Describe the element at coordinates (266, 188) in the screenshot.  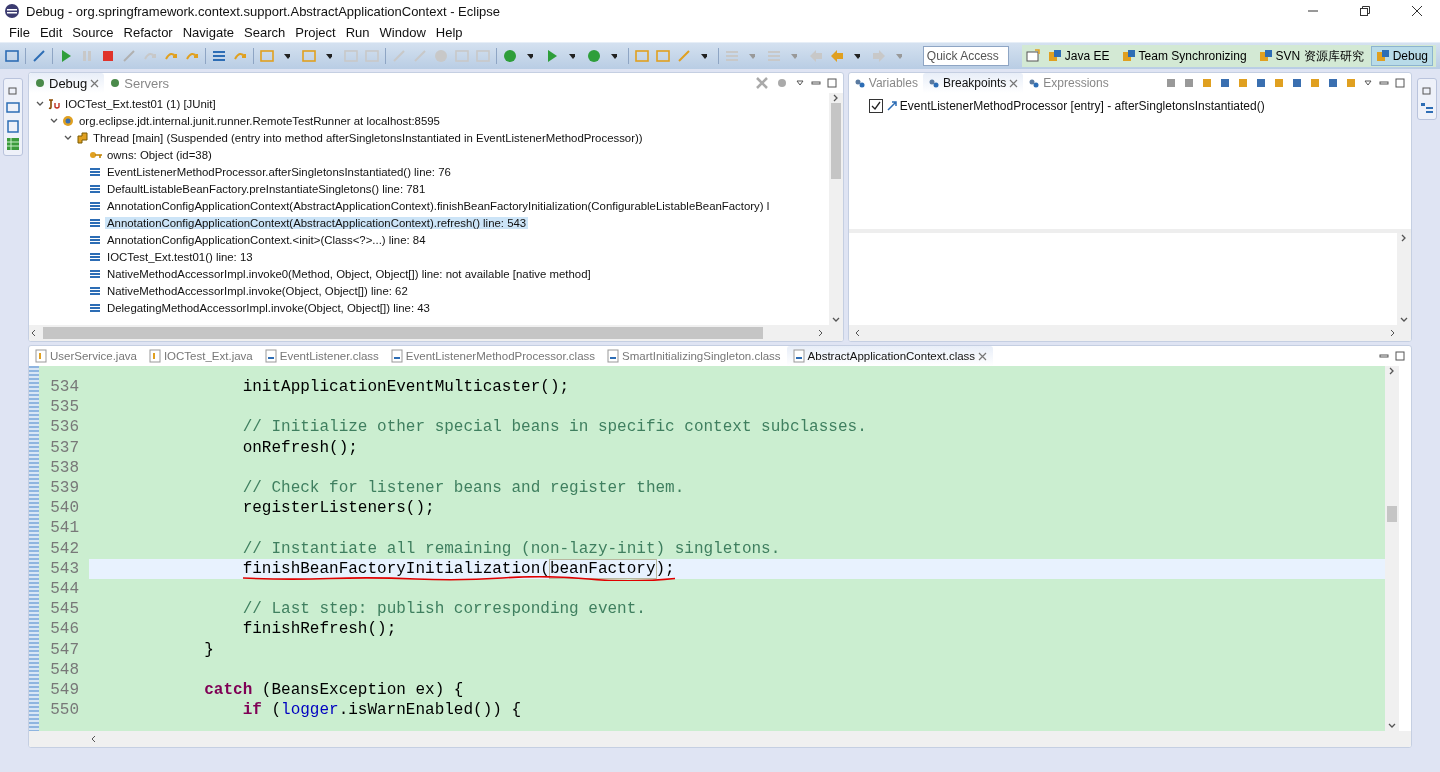
I see `tree-item-label: DefaultListableBeanFactory.preInstantiateSingletons() line: 781` at that location.